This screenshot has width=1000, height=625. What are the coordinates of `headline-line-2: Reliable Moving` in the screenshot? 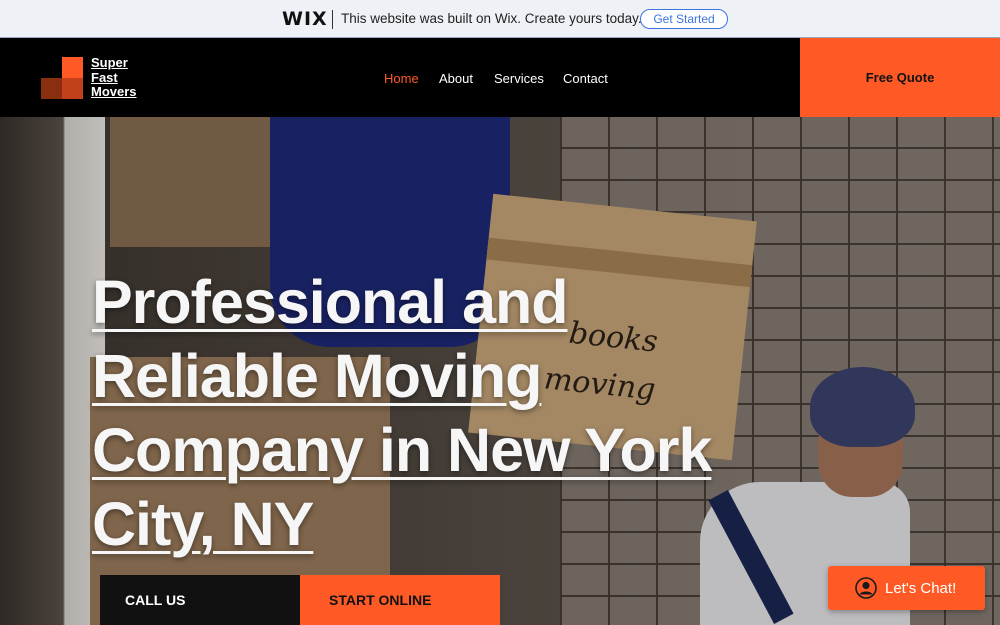 It's located at (317, 376).